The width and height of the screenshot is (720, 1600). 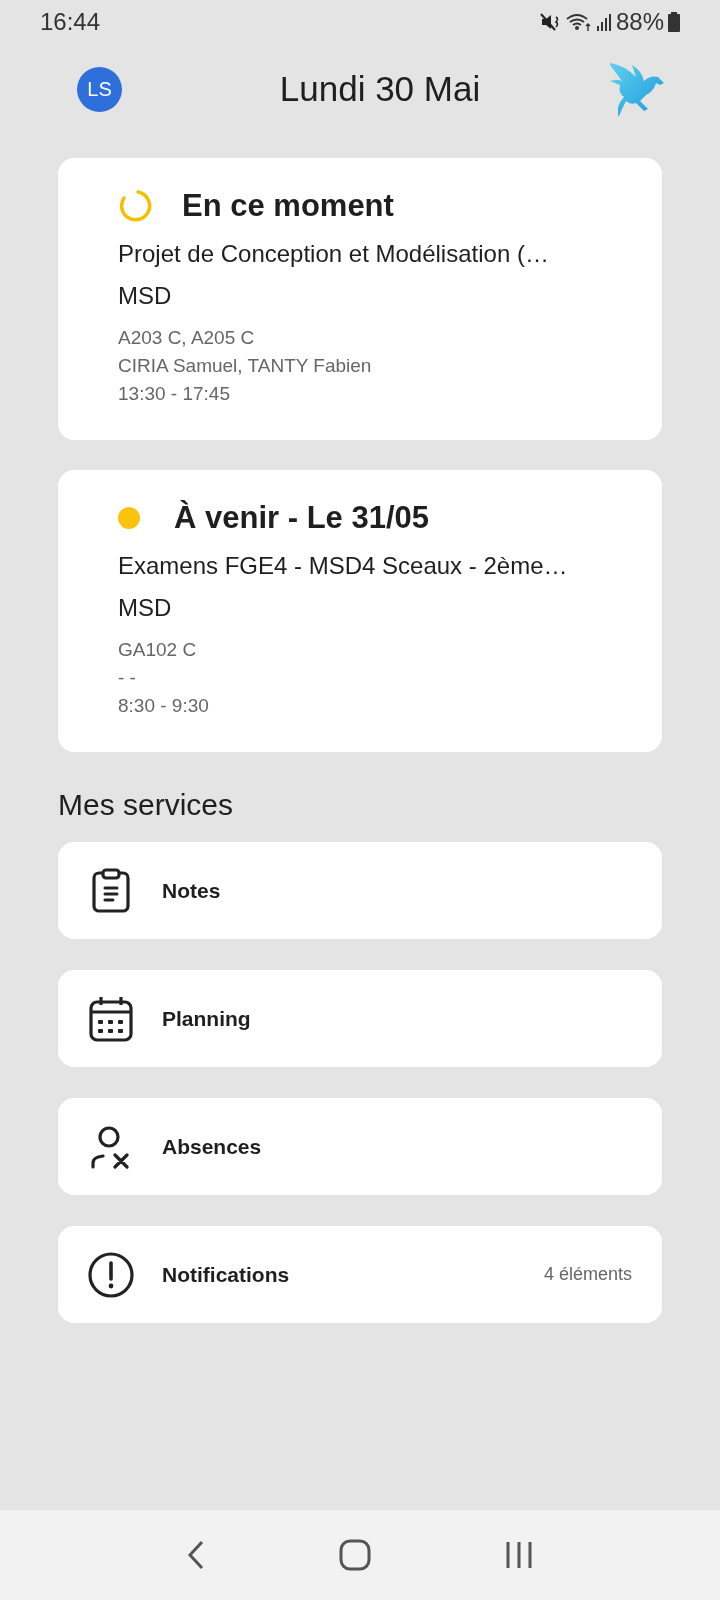 What do you see at coordinates (111, 1274) in the screenshot?
I see `alert-icon` at bounding box center [111, 1274].